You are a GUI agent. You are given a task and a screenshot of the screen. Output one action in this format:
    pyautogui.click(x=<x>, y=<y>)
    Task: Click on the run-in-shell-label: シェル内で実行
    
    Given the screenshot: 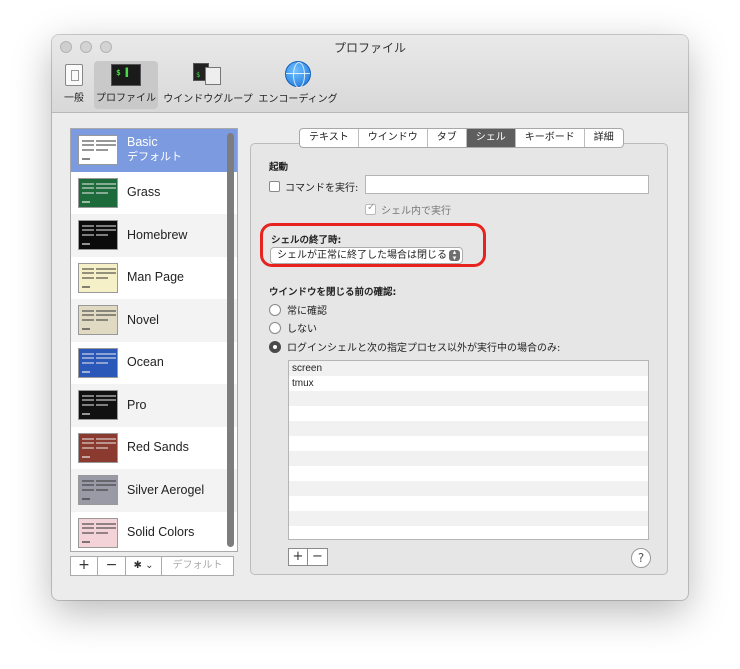 What is the action you would take?
    pyautogui.click(x=416, y=211)
    